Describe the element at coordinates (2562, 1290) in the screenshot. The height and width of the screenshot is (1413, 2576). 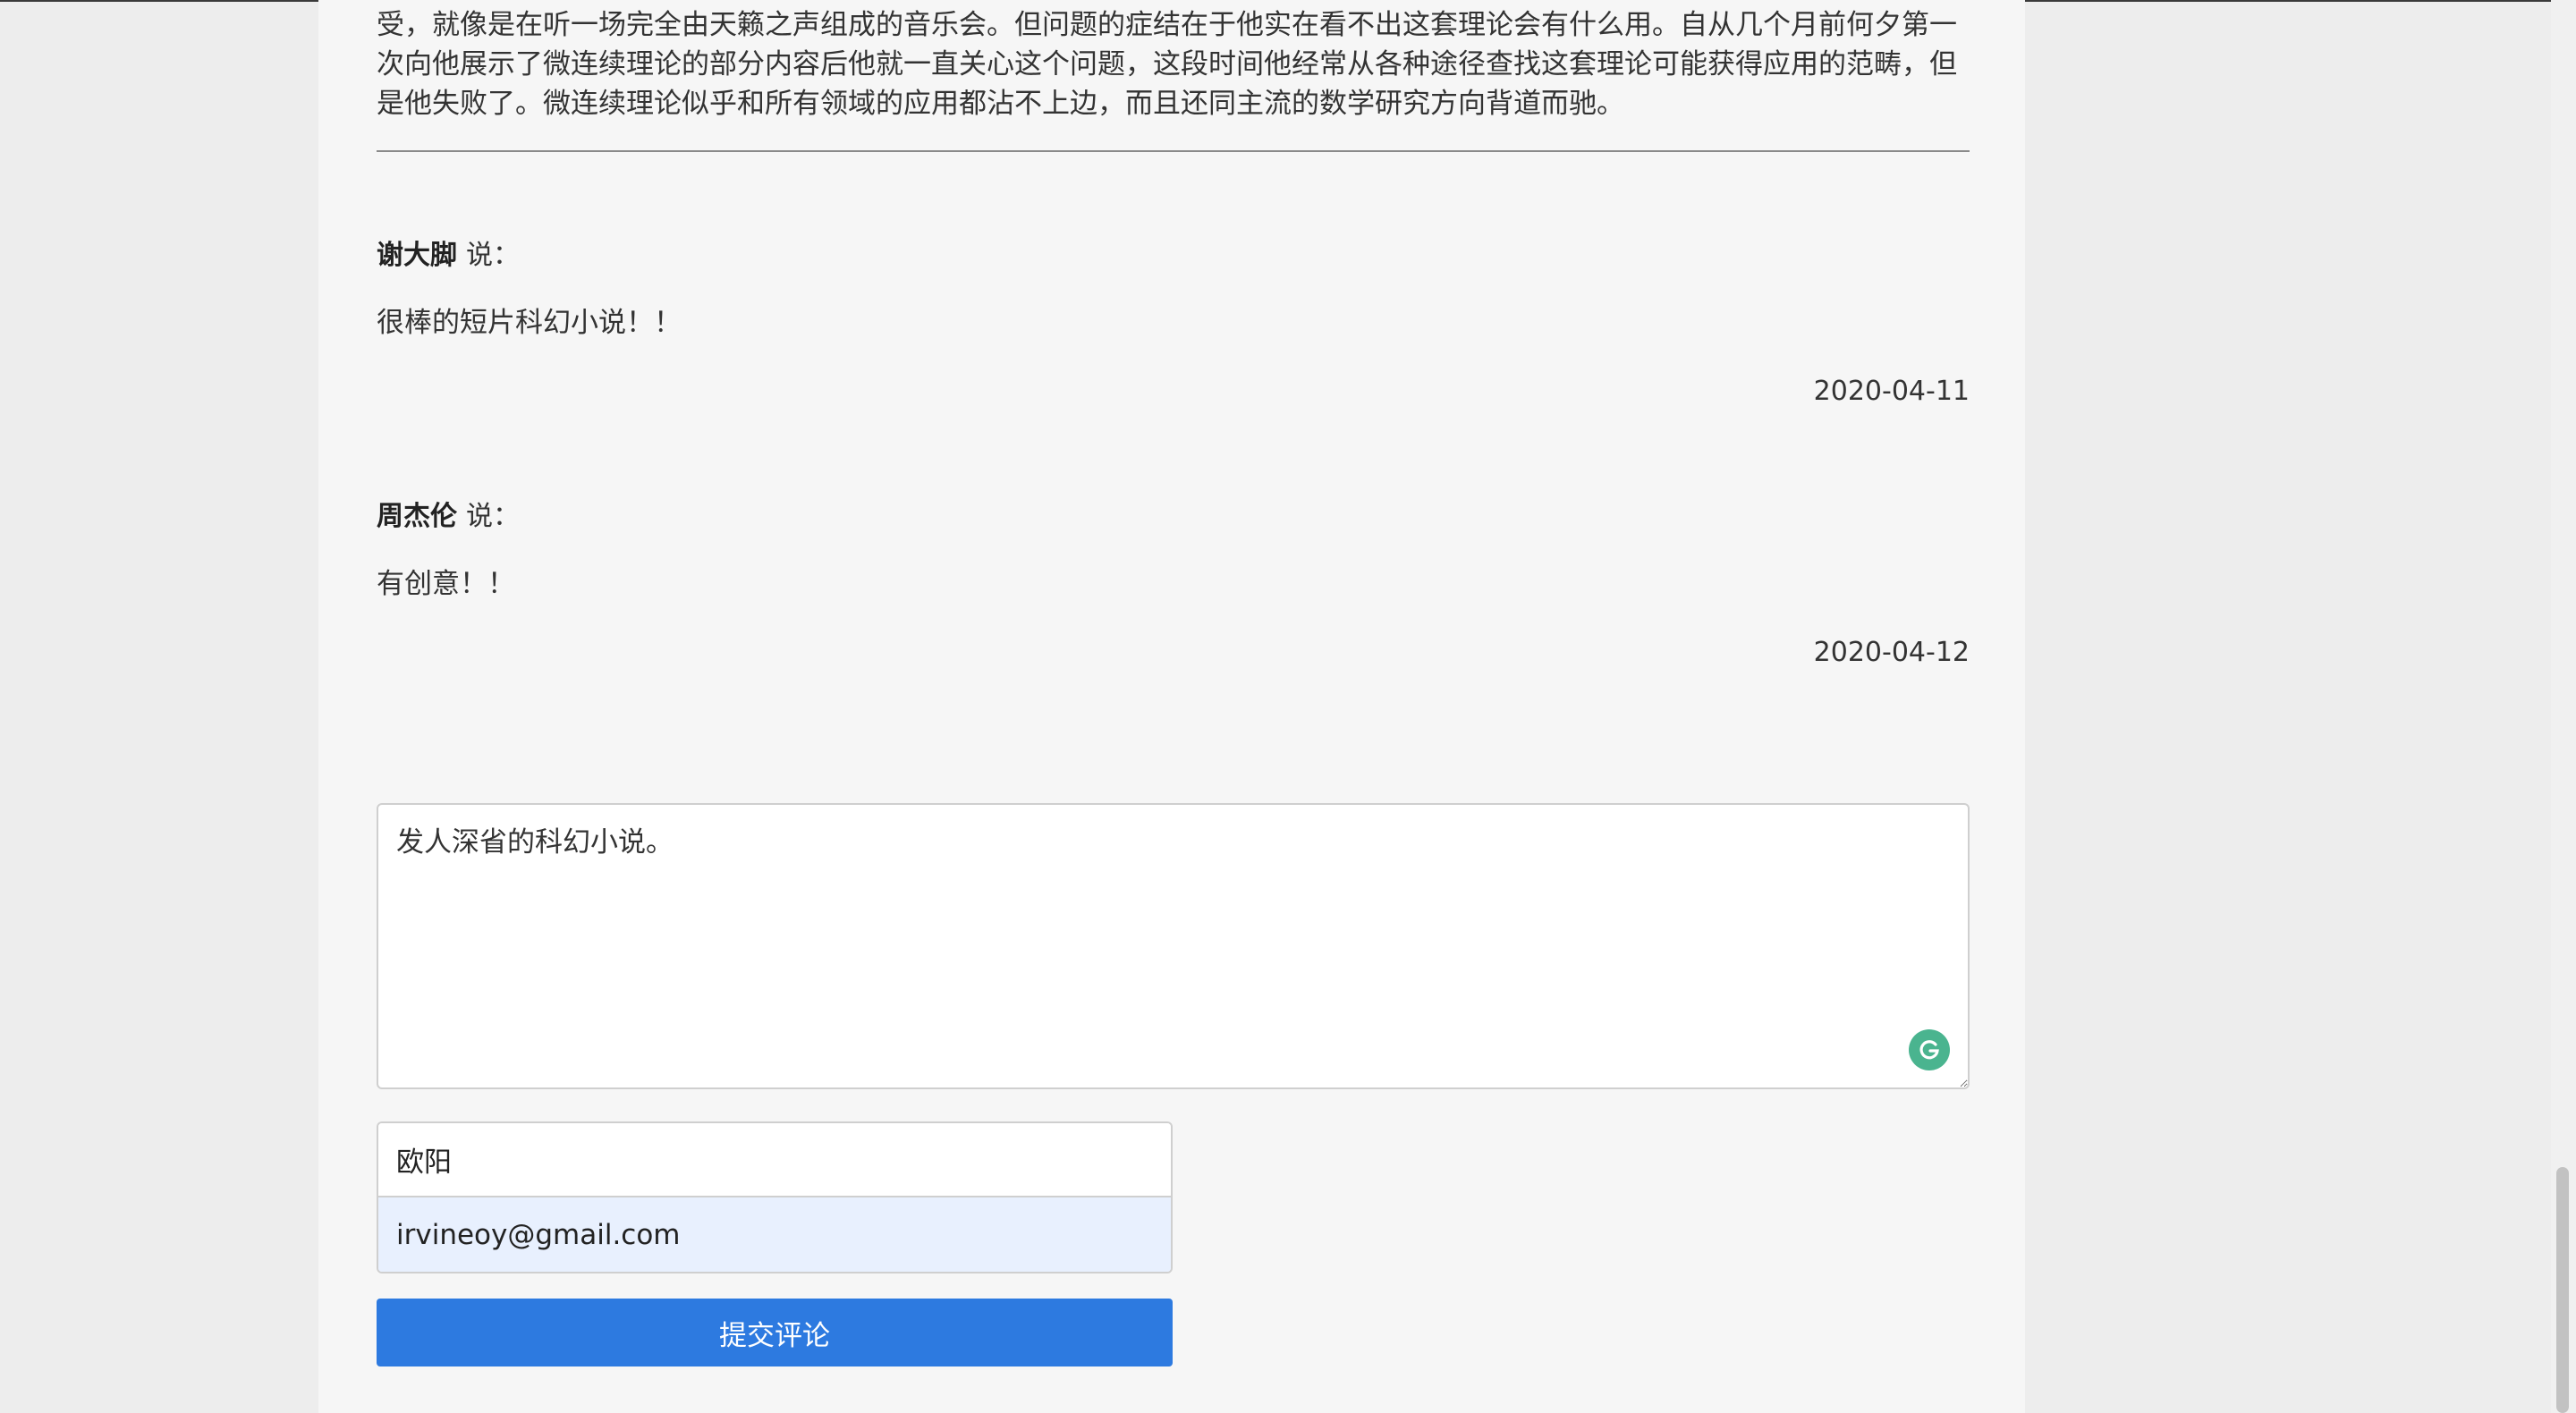
I see `scrollbar-thumb` at that location.